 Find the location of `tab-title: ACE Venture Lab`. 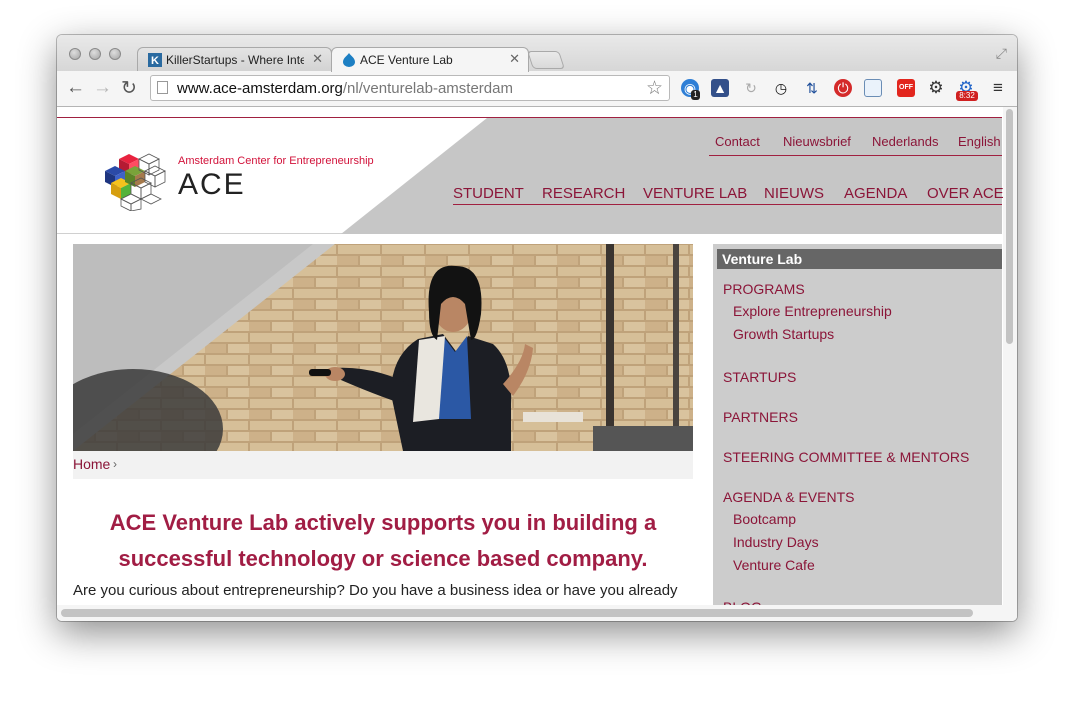

tab-title: ACE Venture Lab is located at coordinates (406, 60).